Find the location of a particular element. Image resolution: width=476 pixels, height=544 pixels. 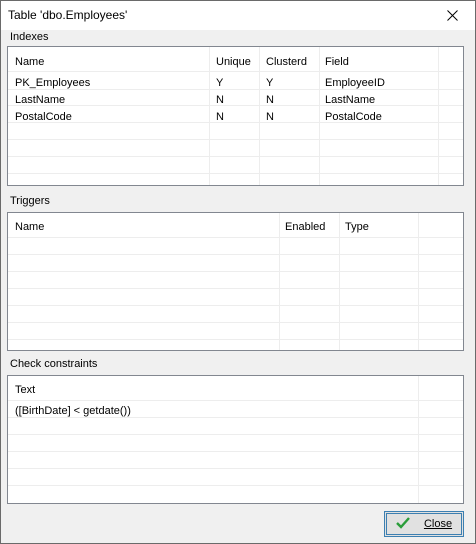

table-row-cell: PK_Employees is located at coordinates (52, 83).